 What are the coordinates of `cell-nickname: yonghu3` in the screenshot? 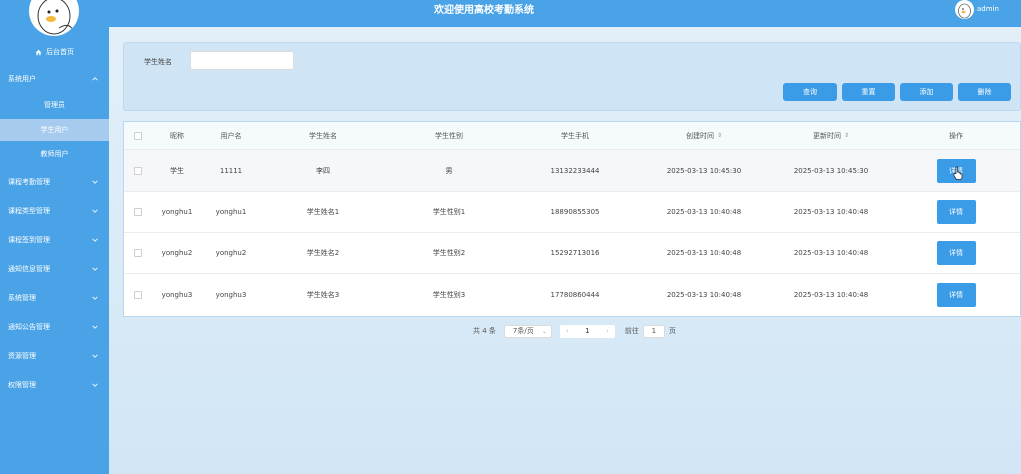 It's located at (177, 295).